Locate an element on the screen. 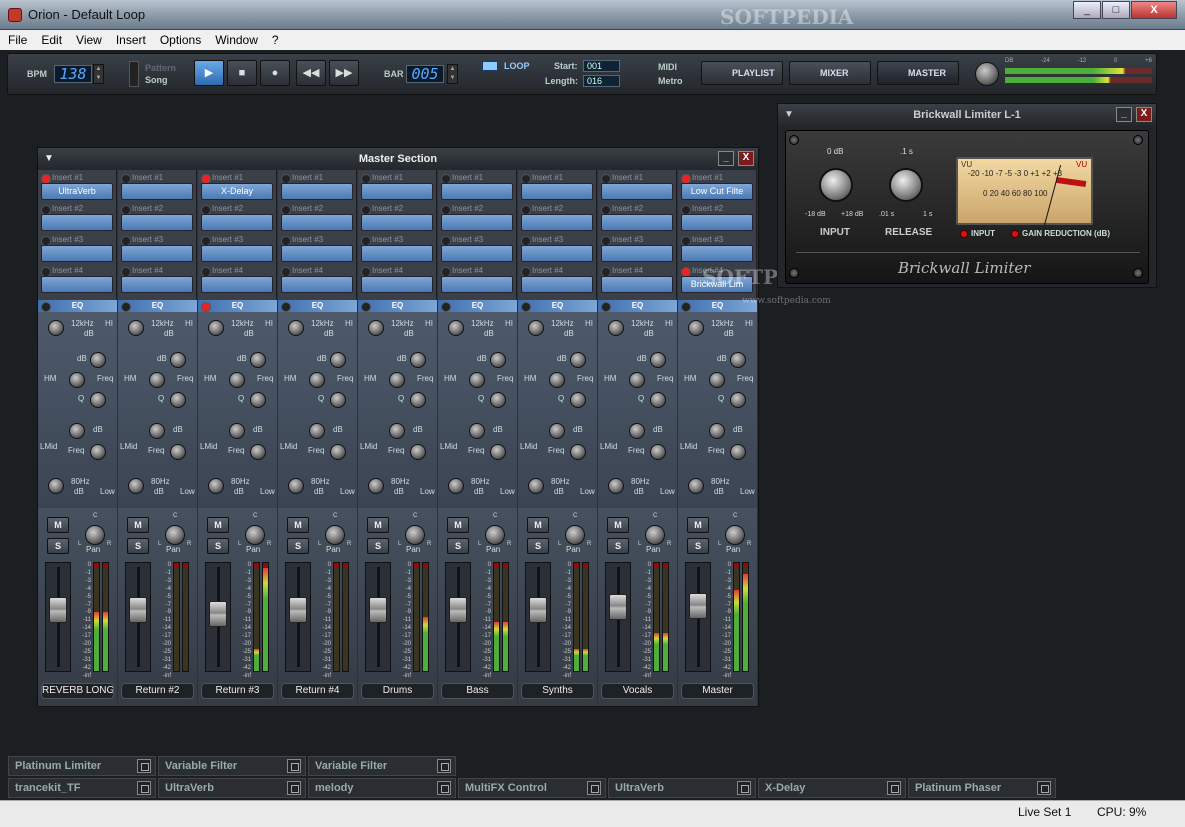  pattern-song-switch is located at coordinates (134, 74).